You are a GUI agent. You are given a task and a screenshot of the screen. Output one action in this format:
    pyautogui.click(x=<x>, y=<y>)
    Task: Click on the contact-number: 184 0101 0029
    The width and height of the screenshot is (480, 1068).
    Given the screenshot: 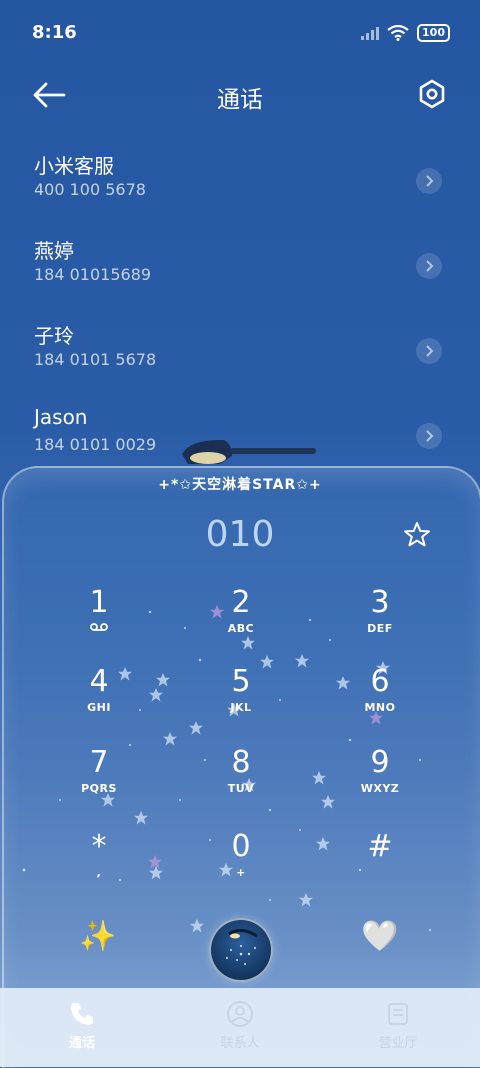 What is the action you would take?
    pyautogui.click(x=95, y=444)
    